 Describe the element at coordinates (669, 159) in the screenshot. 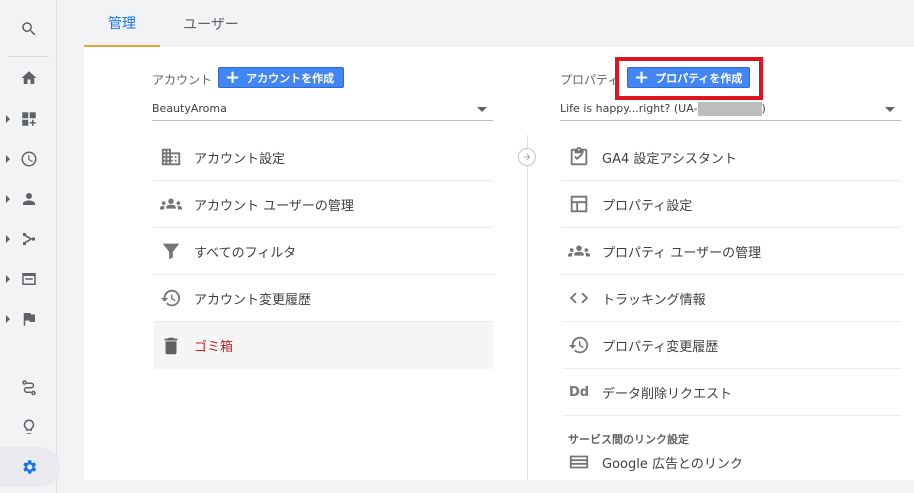

I see `menu-label: GA4 設定アシスタント` at that location.